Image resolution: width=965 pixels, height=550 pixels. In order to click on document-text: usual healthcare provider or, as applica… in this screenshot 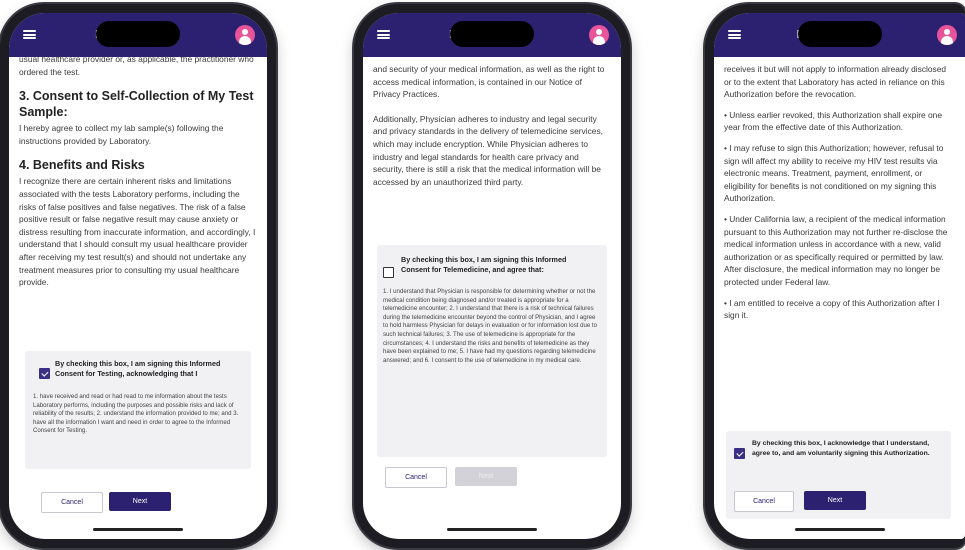, I will do `click(136, 65)`.